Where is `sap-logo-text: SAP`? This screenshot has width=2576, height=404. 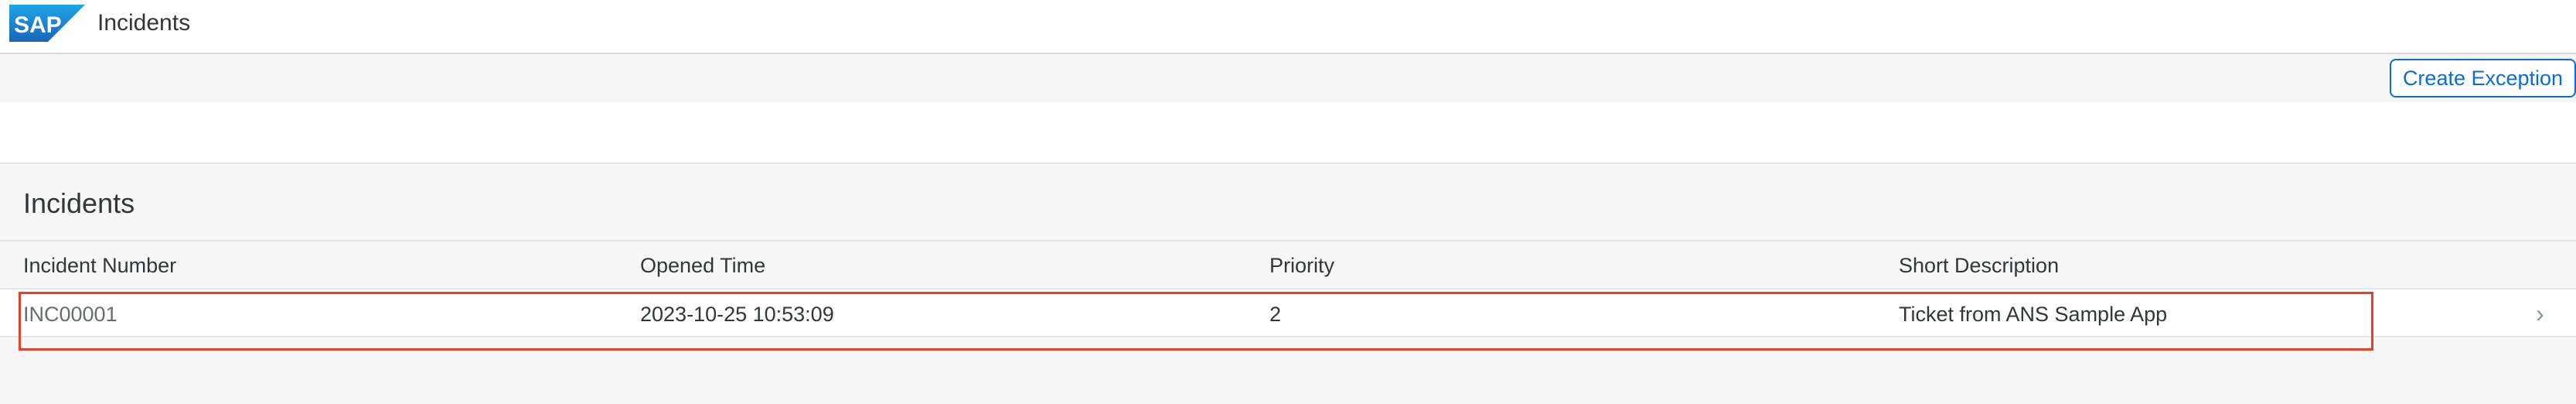 sap-logo-text: SAP is located at coordinates (38, 25).